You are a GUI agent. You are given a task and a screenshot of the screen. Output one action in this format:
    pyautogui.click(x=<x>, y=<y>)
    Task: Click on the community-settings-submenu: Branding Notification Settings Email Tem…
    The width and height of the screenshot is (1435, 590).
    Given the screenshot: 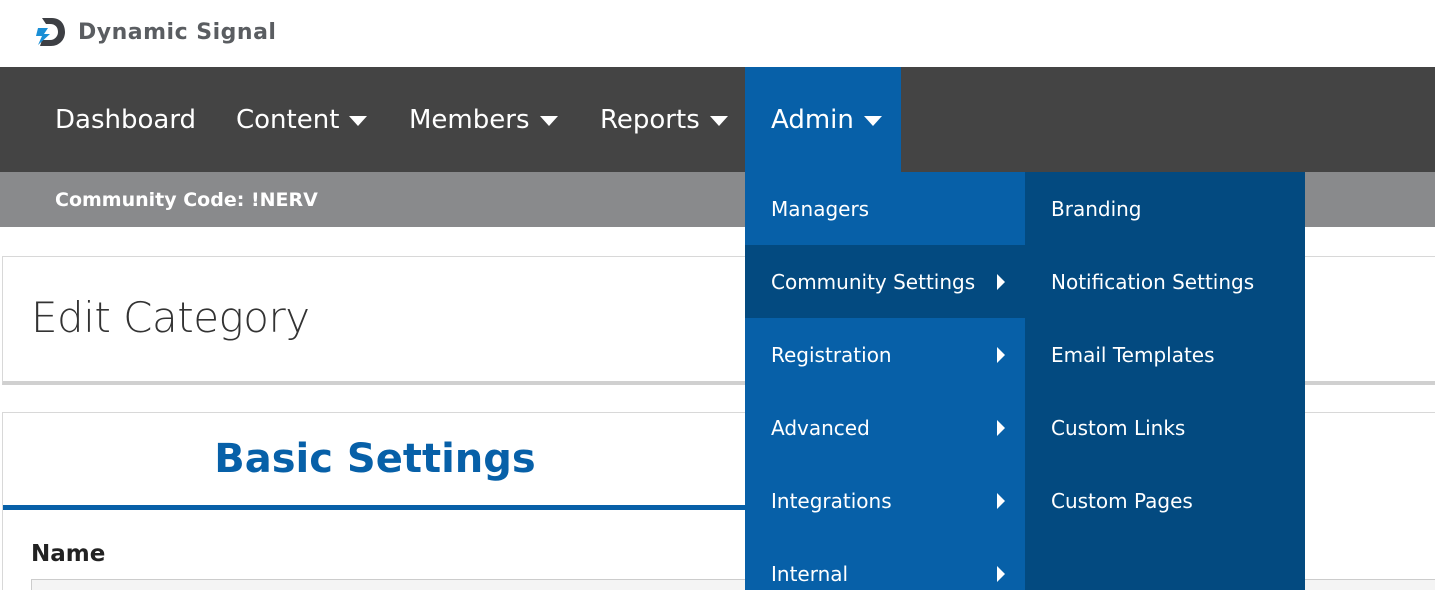 What is the action you would take?
    pyautogui.click(x=1165, y=381)
    